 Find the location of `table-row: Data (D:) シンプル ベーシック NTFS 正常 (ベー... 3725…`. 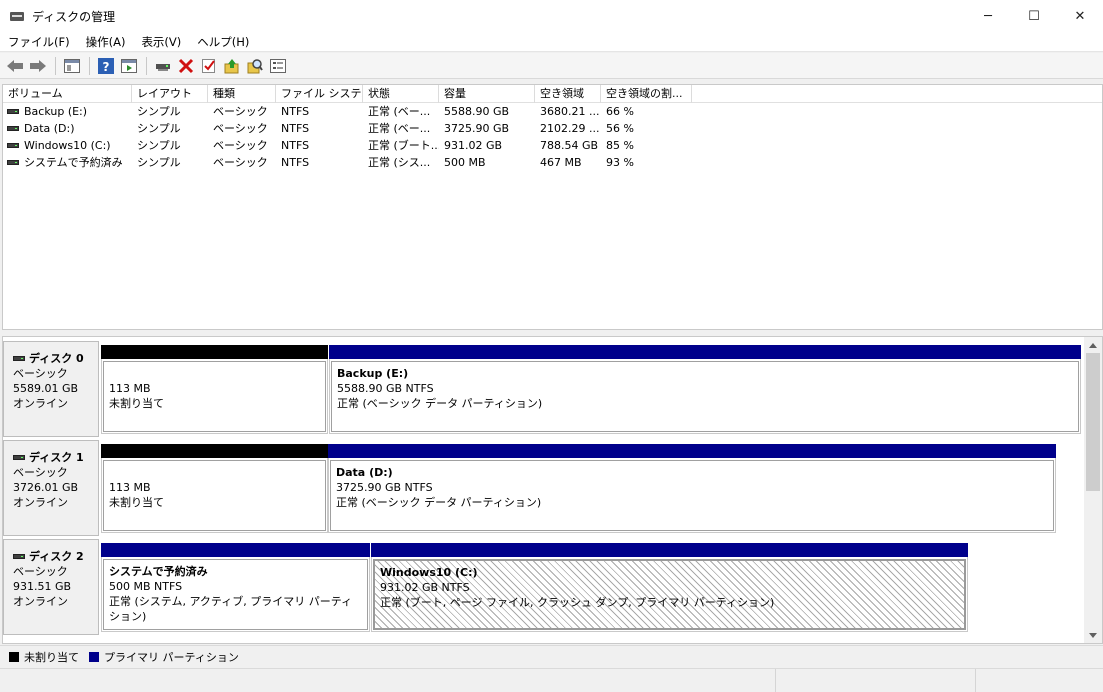

table-row: Data (D:) シンプル ベーシック NTFS 正常 (ベー... 3725… is located at coordinates (552, 128).